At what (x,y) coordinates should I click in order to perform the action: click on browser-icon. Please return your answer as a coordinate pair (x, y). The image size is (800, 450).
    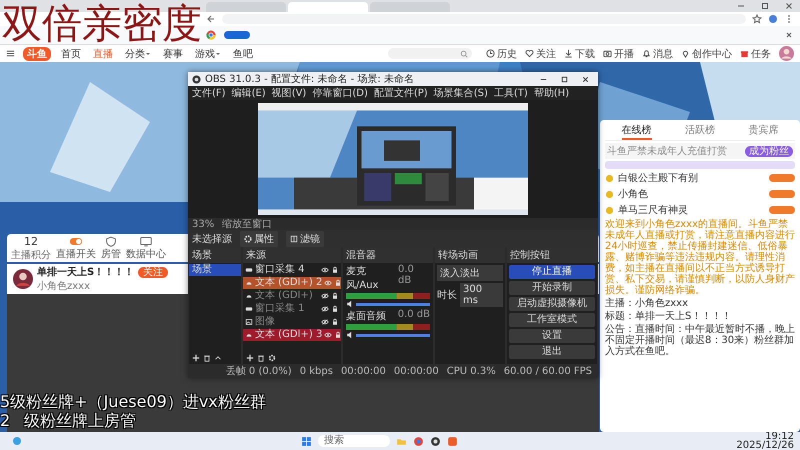
    Looking at the image, I should click on (418, 441).